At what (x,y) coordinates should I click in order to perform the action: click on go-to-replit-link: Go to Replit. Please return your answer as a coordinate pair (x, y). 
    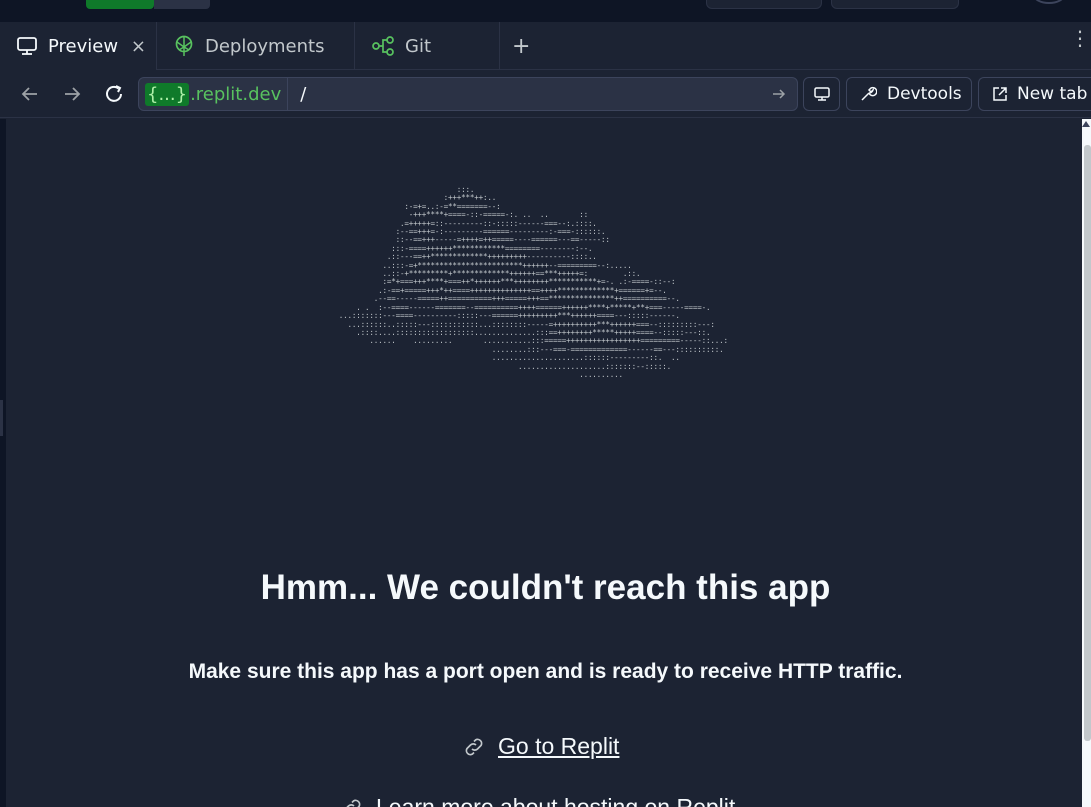
    Looking at the image, I should click on (540, 746).